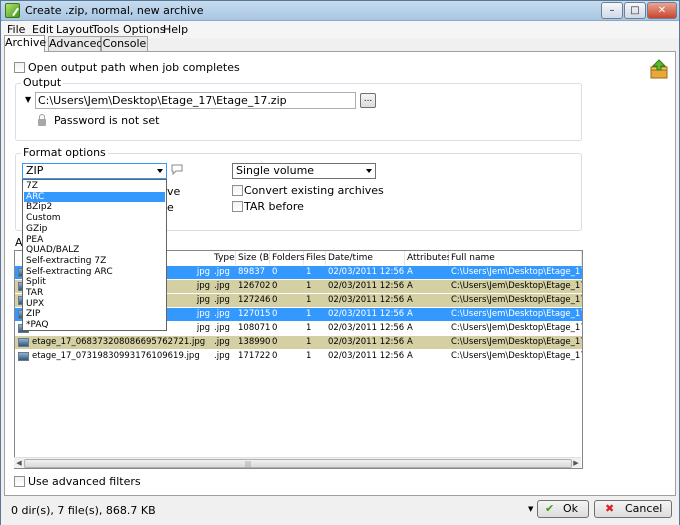 This screenshot has width=680, height=525. What do you see at coordinates (94, 207) in the screenshot?
I see `format-option: BZip2` at bounding box center [94, 207].